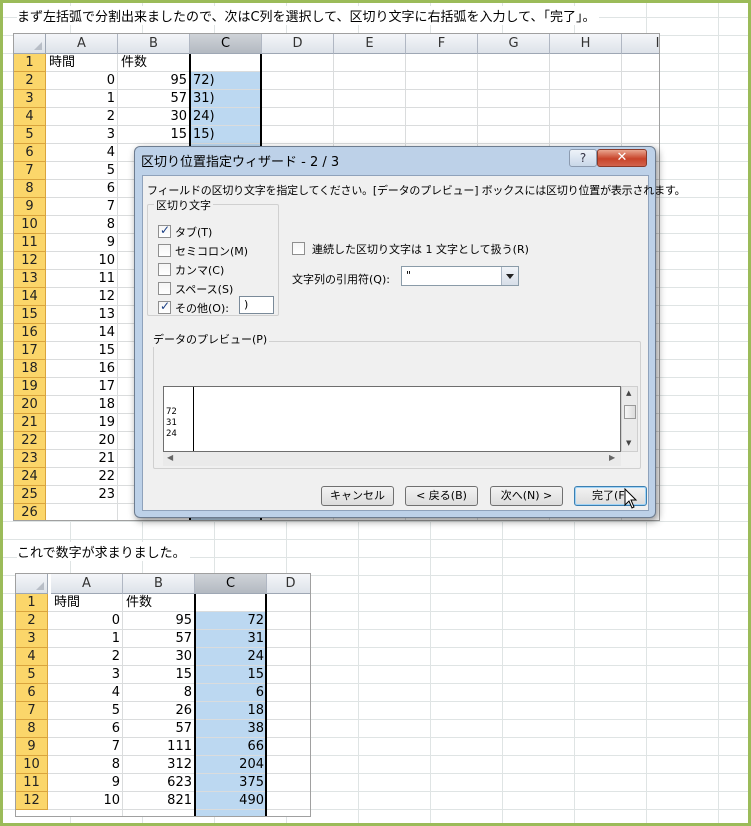  Describe the element at coordinates (231, 693) in the screenshot. I see `cell-c6: 6` at that location.